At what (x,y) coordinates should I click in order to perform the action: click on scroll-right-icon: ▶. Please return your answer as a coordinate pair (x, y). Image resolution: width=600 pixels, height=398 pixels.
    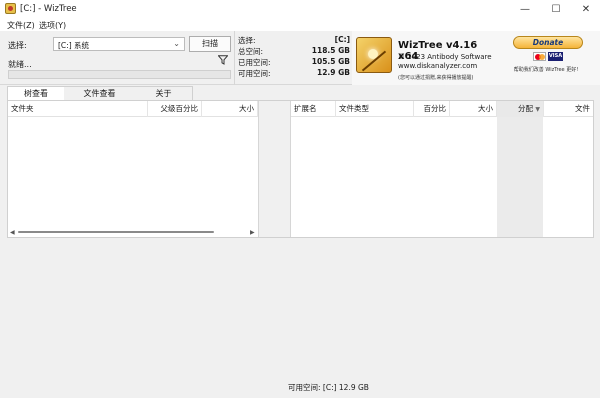
    Looking at the image, I should click on (252, 232).